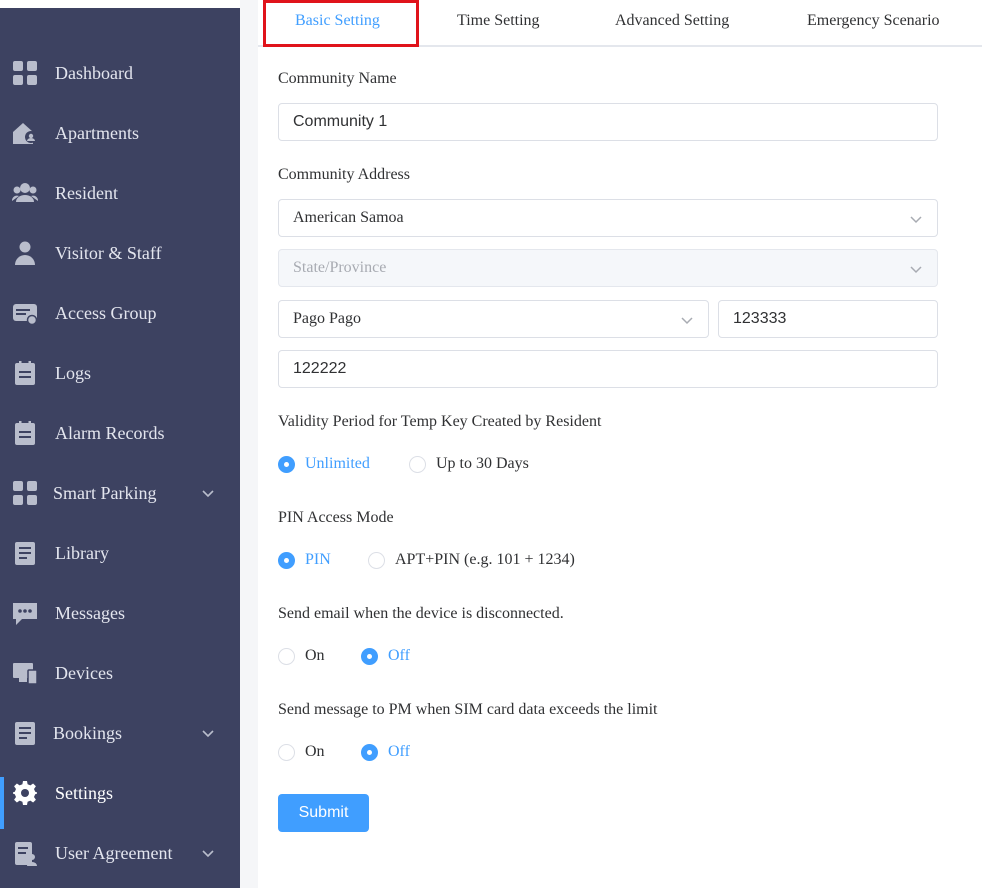  I want to click on submit-button: Submit, so click(323, 813).